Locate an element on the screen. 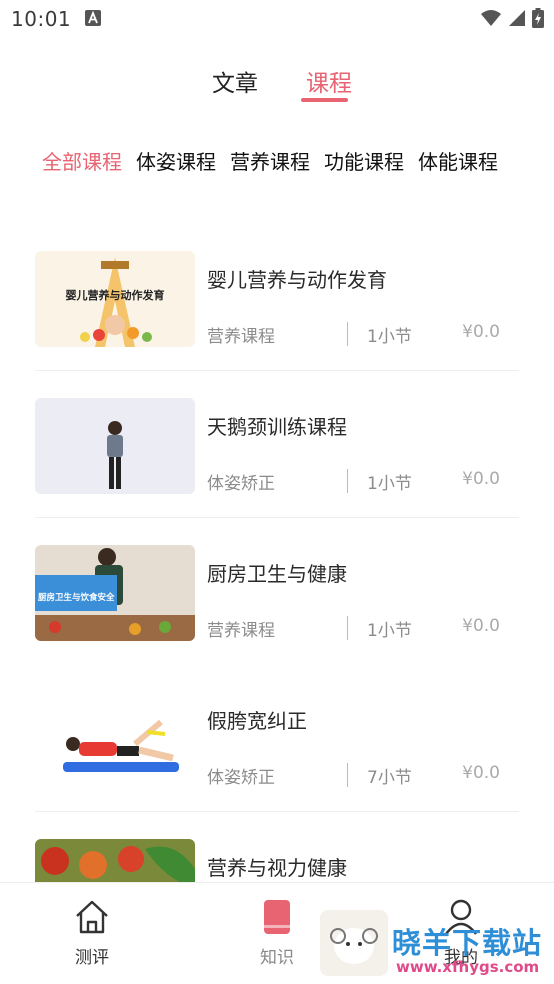 The width and height of the screenshot is (554, 984). course-title: 天鹅颈训练课程 is located at coordinates (277, 427).